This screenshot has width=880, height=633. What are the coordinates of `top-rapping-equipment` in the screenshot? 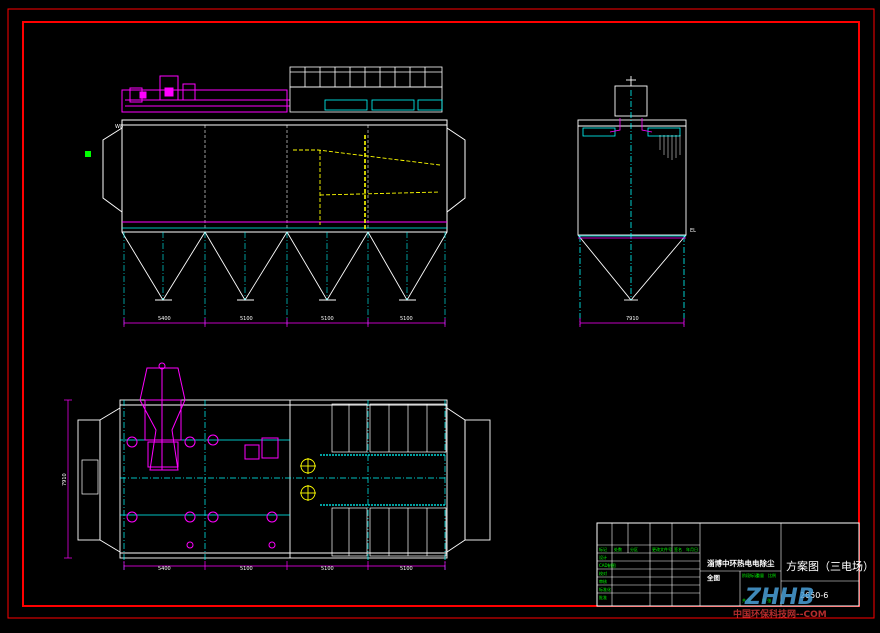 It's located at (205, 94).